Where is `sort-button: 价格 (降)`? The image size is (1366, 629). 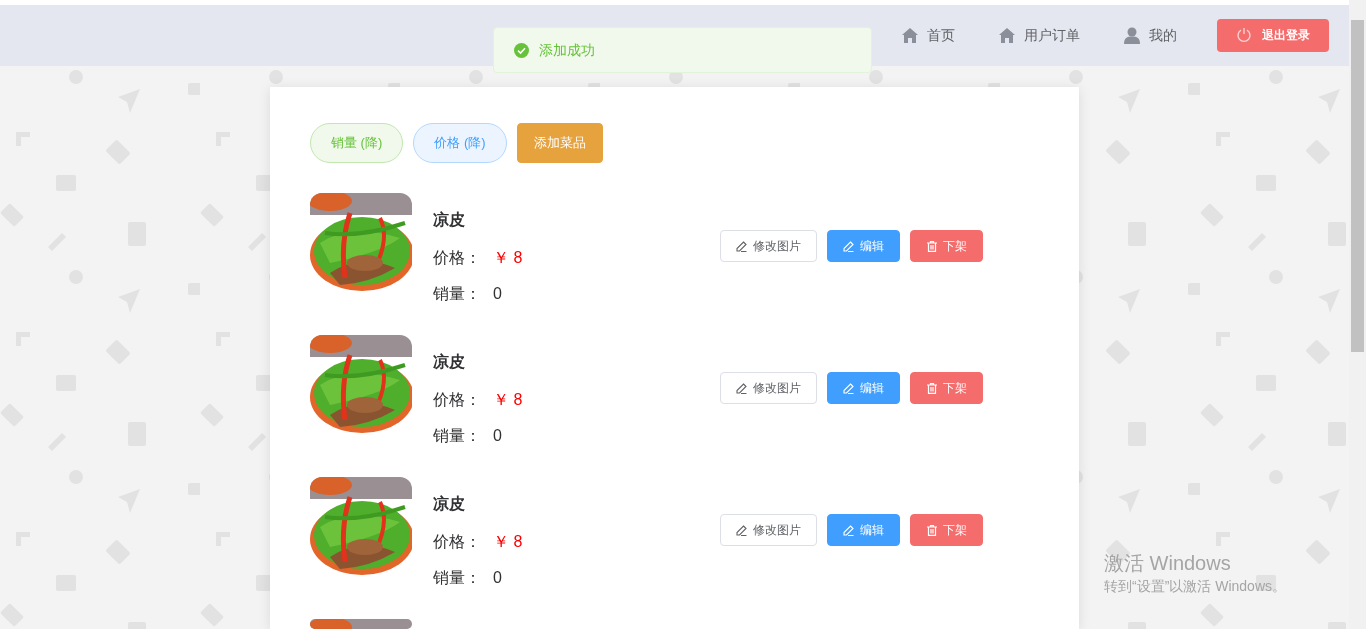
sort-button: 价格 (降) is located at coordinates (460, 143).